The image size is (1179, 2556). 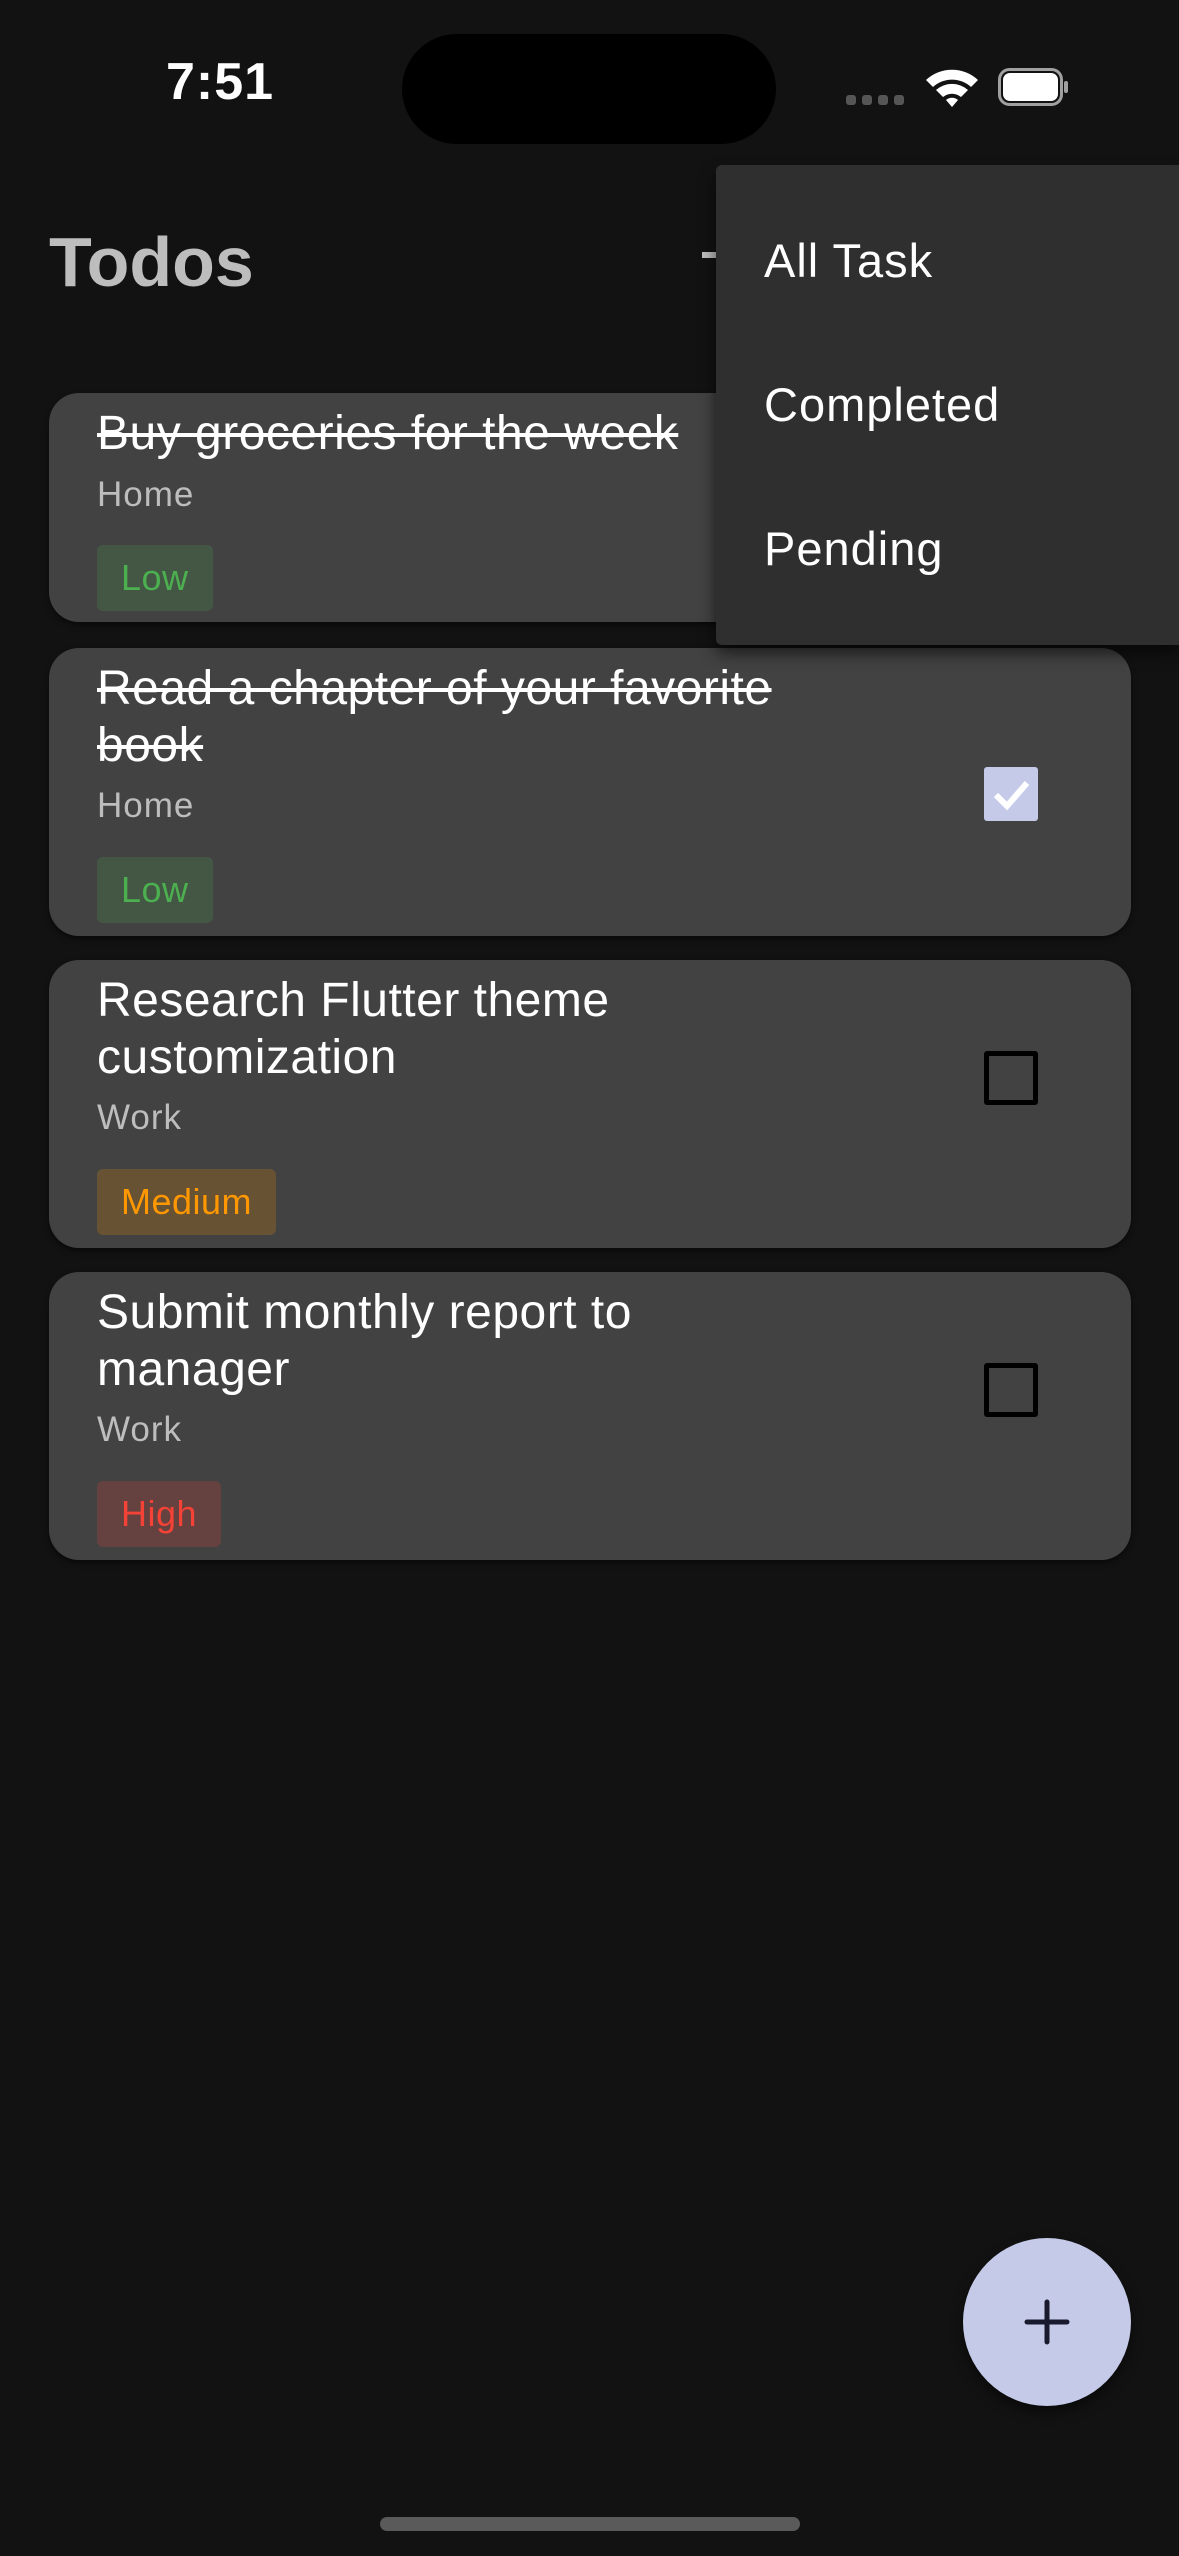 What do you see at coordinates (1034, 87) in the screenshot?
I see `battery-icon` at bounding box center [1034, 87].